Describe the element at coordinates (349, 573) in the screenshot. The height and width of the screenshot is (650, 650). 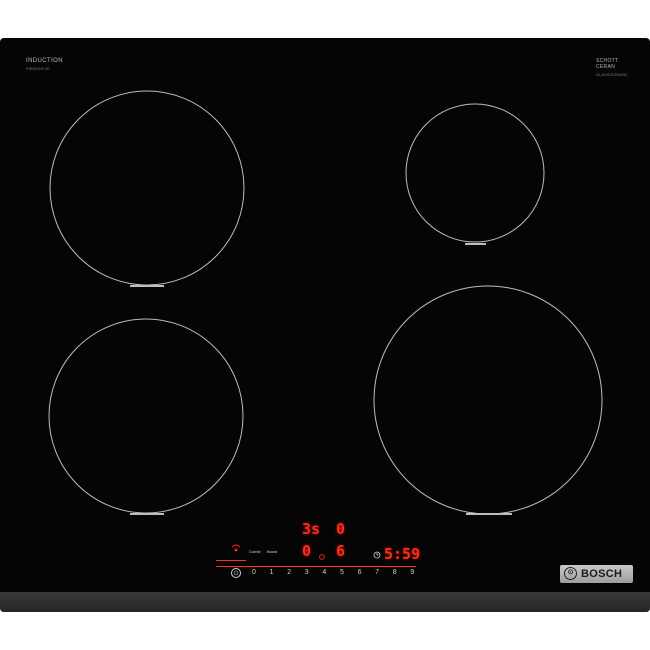
I see `slider-level: 5` at that location.